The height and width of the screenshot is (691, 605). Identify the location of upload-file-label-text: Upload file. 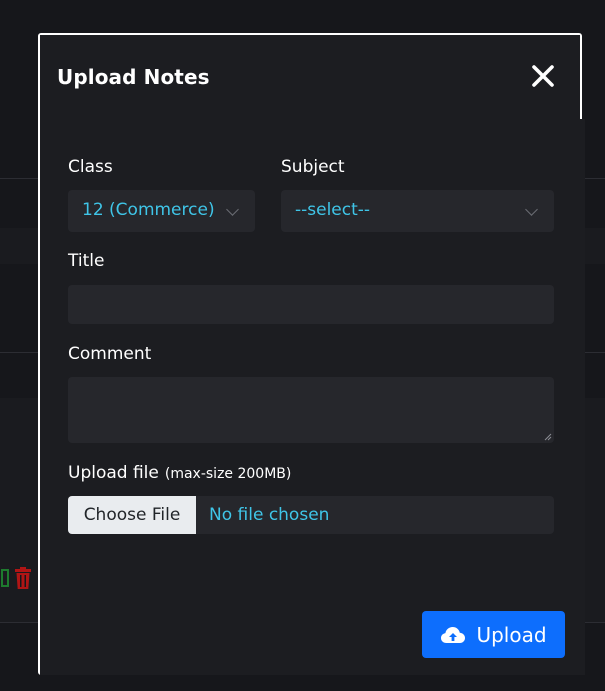
(113, 473).